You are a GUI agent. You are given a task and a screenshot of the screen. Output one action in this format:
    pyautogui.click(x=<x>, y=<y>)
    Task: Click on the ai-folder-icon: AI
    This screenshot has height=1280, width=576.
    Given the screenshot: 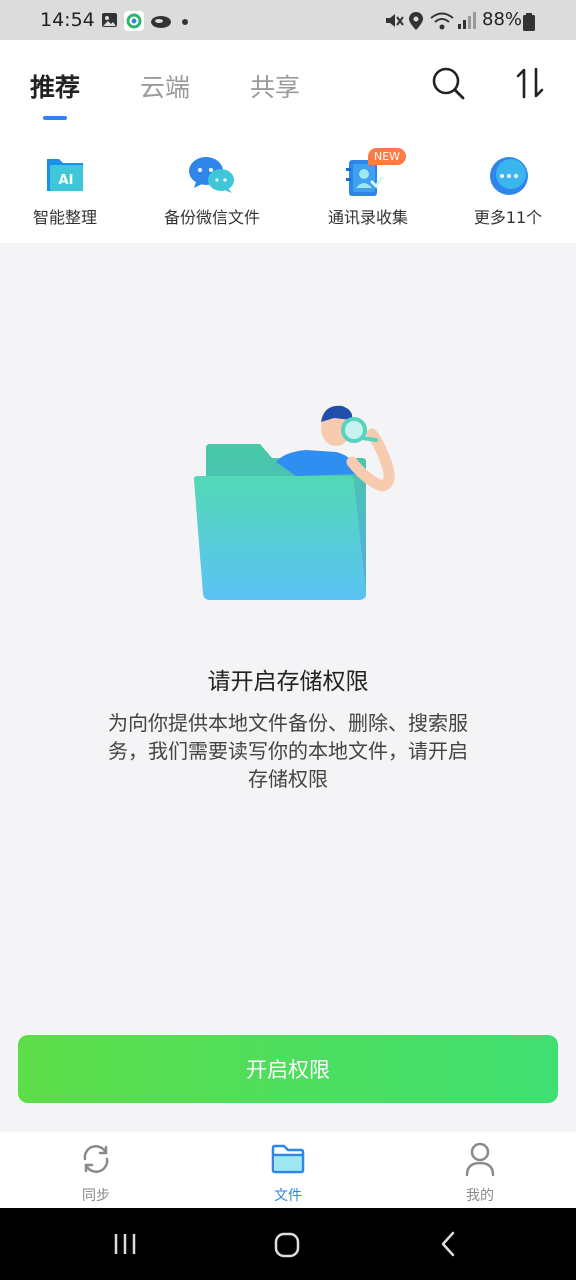 What is the action you would take?
    pyautogui.click(x=65, y=175)
    